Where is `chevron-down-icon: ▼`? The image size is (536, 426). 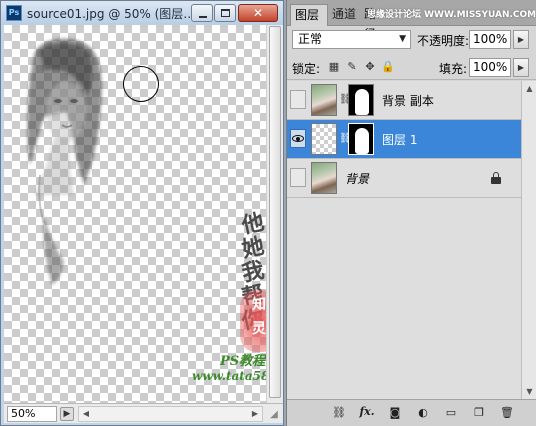 chevron-down-icon: ▼ is located at coordinates (402, 39).